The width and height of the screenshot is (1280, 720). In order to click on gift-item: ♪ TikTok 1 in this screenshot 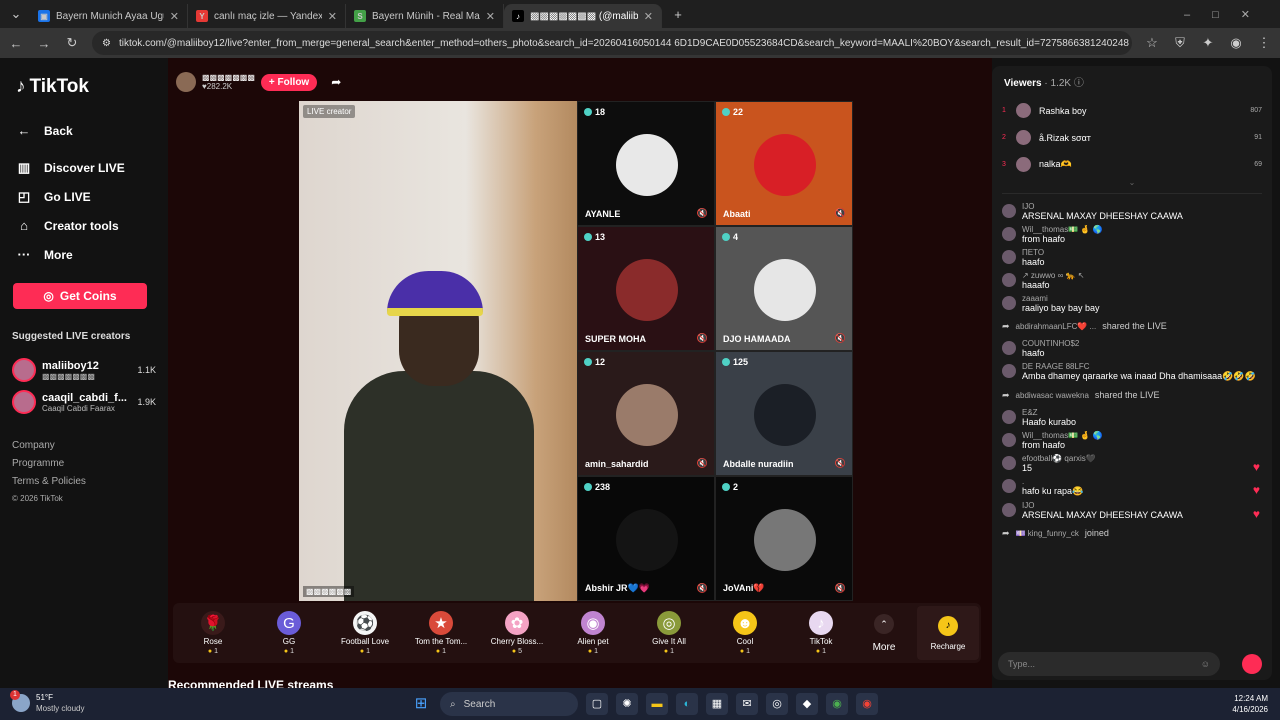, I will do `click(821, 633)`.